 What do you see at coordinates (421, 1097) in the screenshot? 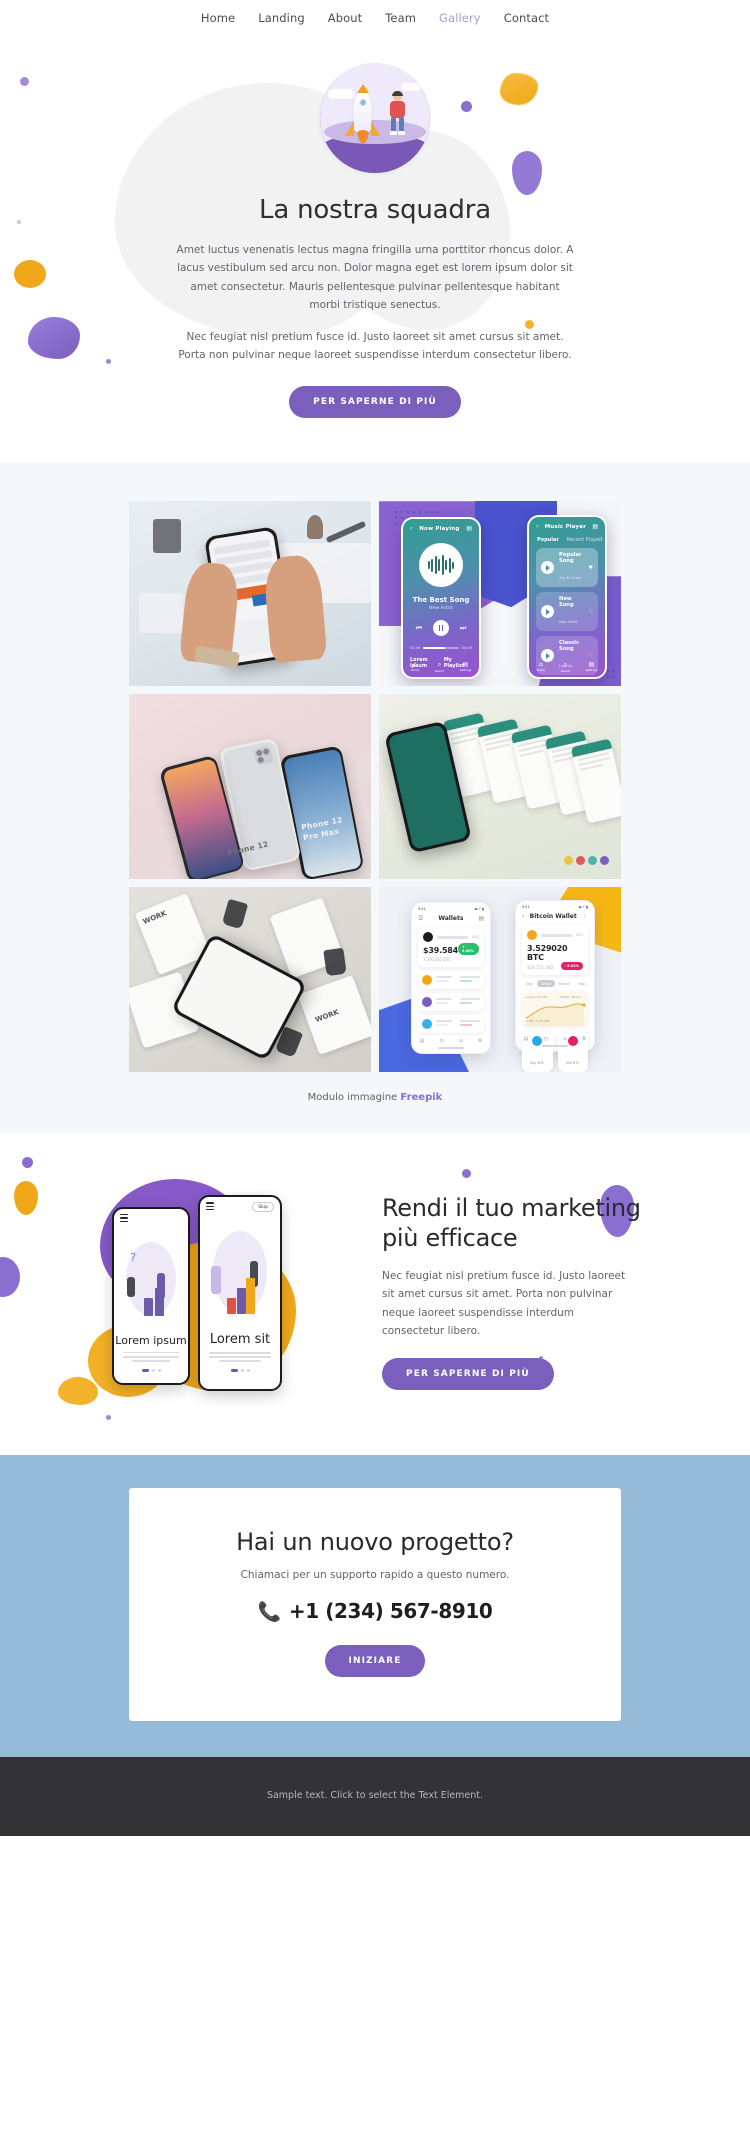
I see `credit-link-freepik: Freepik` at bounding box center [421, 1097].